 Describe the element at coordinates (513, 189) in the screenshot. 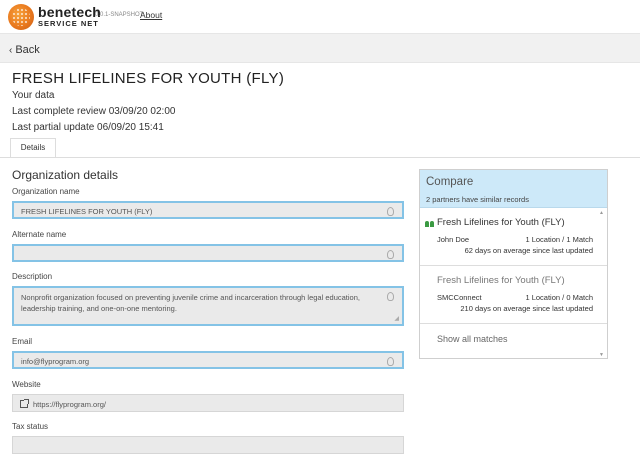

I see `compare-header: Compare 2 partners have similar records` at that location.